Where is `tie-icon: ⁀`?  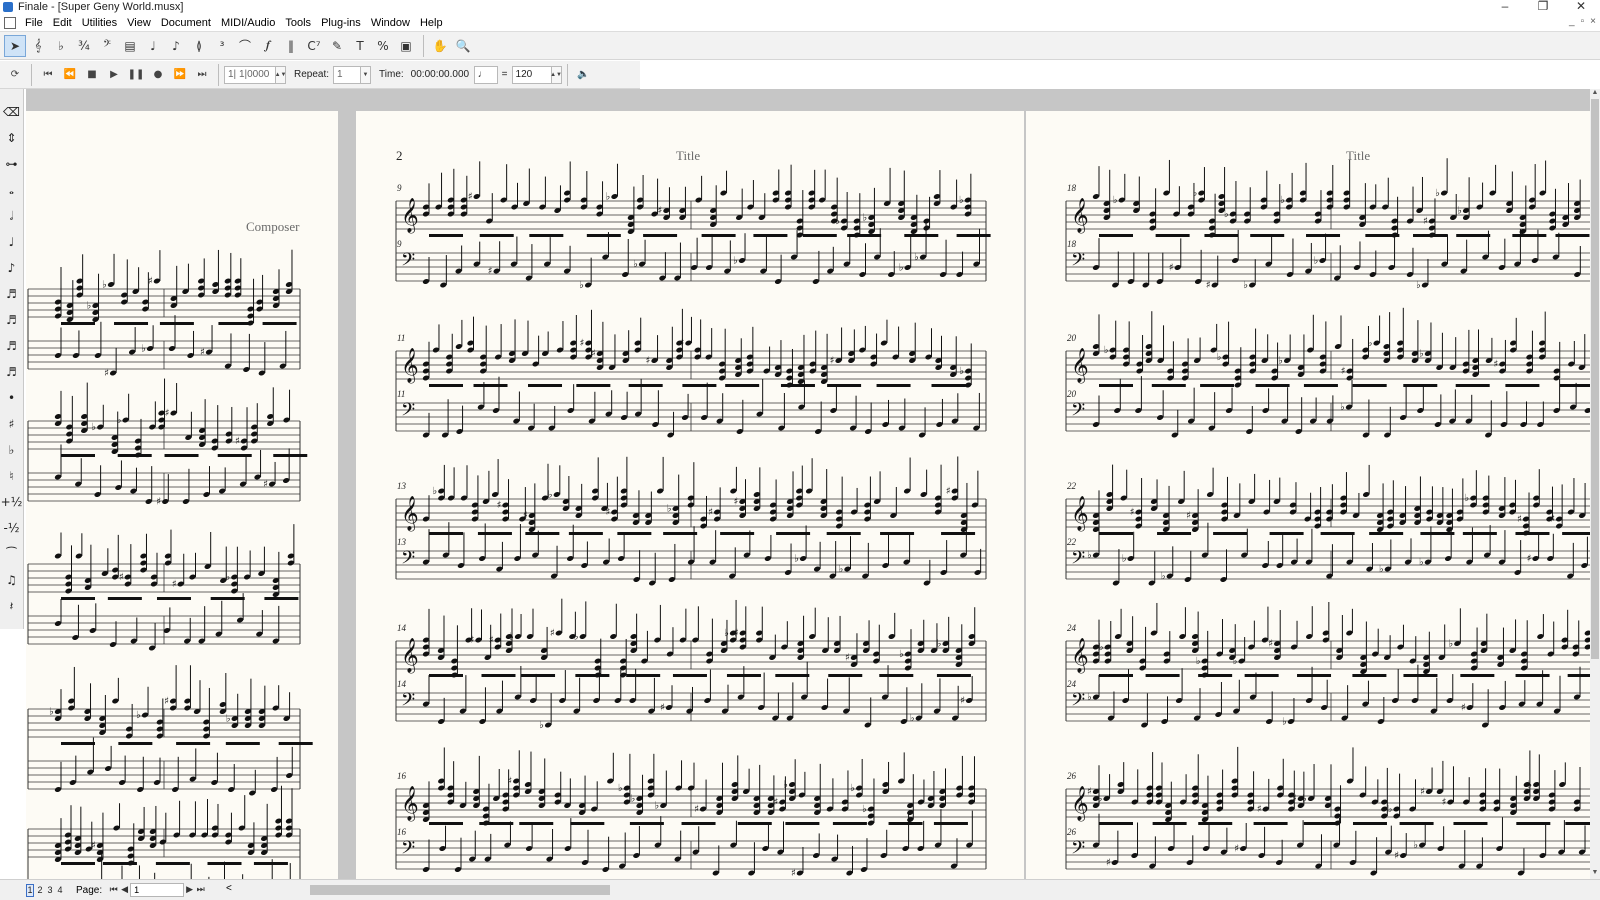 tie-icon: ⁀ is located at coordinates (12, 554).